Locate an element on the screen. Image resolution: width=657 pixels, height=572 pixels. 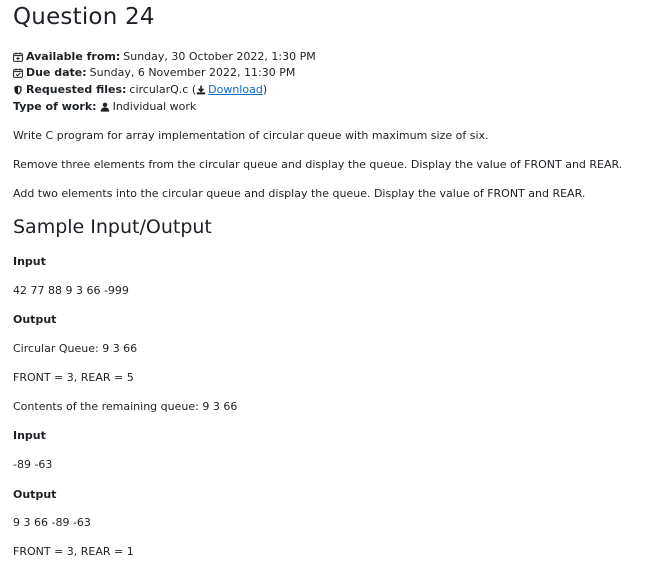
output-1-line-3: Contents of the remaining queue: 9 3 66 is located at coordinates (125, 406).